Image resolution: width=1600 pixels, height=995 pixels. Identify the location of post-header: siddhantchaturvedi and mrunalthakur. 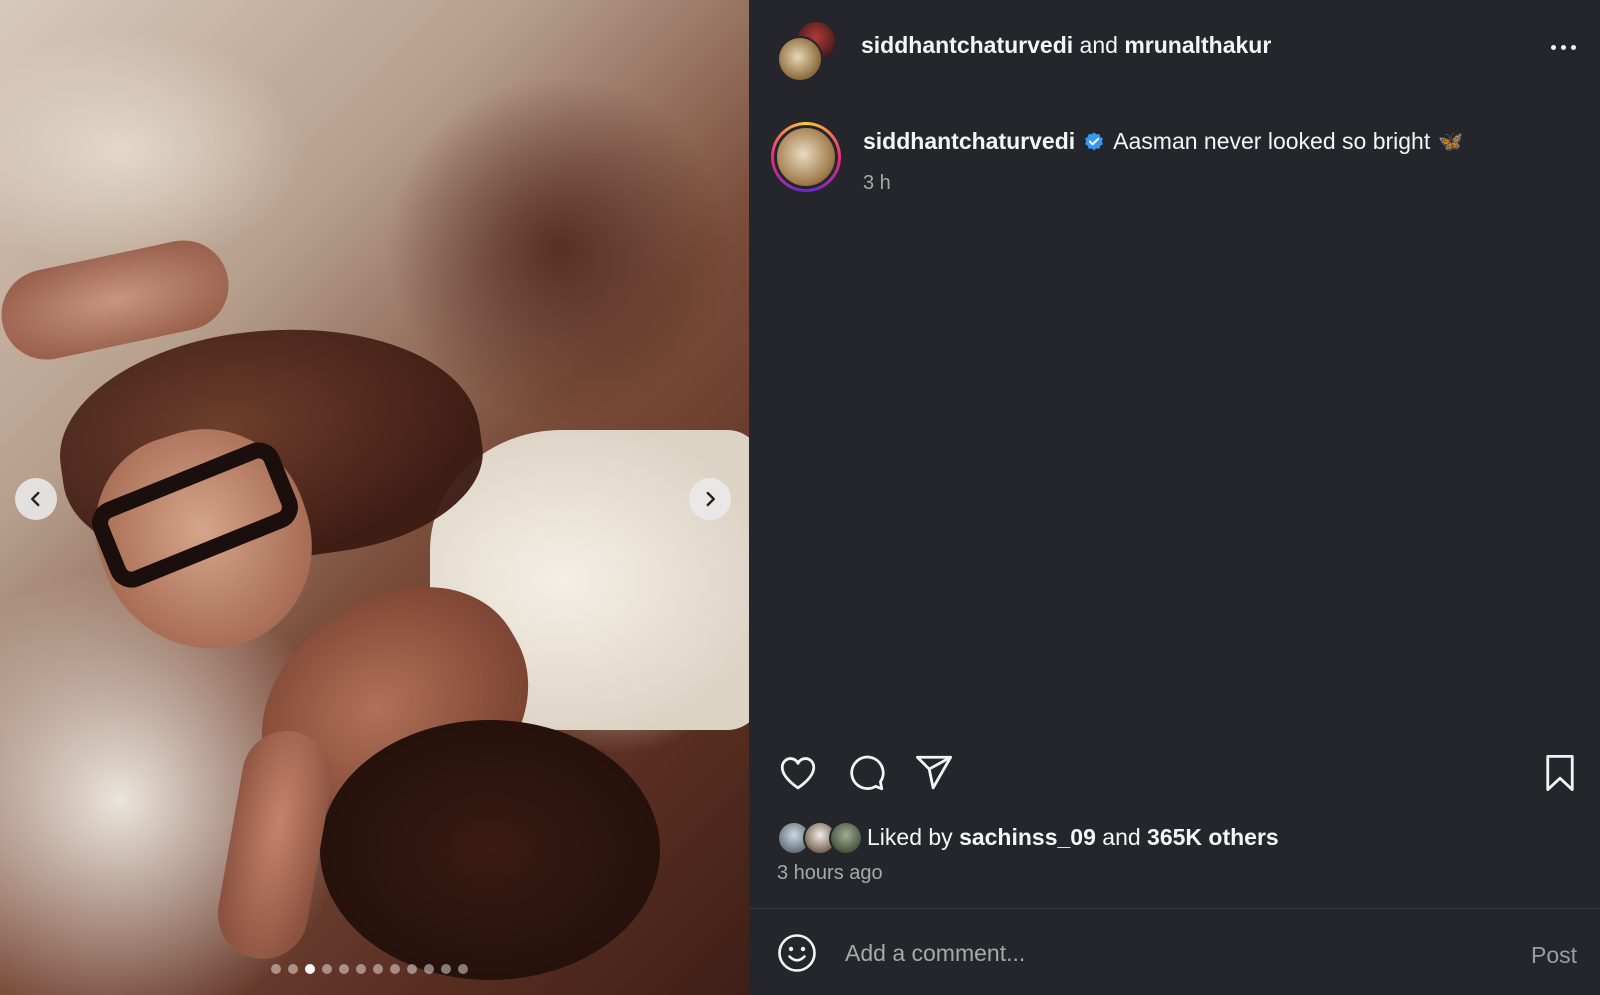
(1174, 47).